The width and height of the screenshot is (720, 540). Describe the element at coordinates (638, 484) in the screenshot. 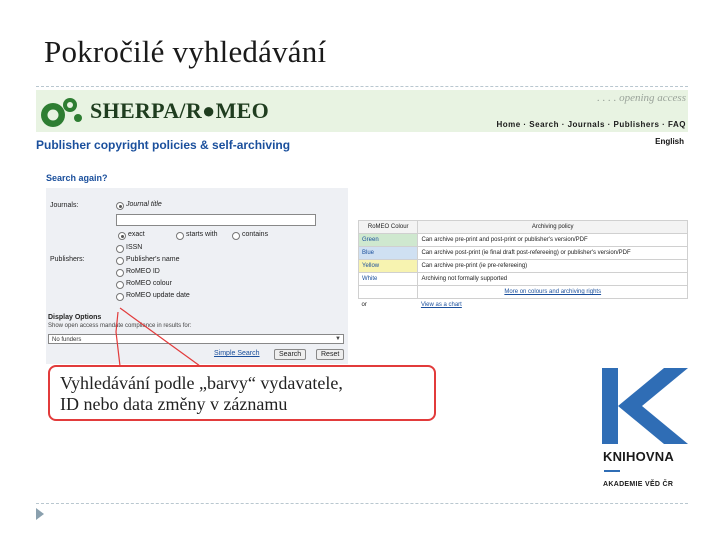

I see `library-academy: AKADEMIE VĚD ČR` at that location.